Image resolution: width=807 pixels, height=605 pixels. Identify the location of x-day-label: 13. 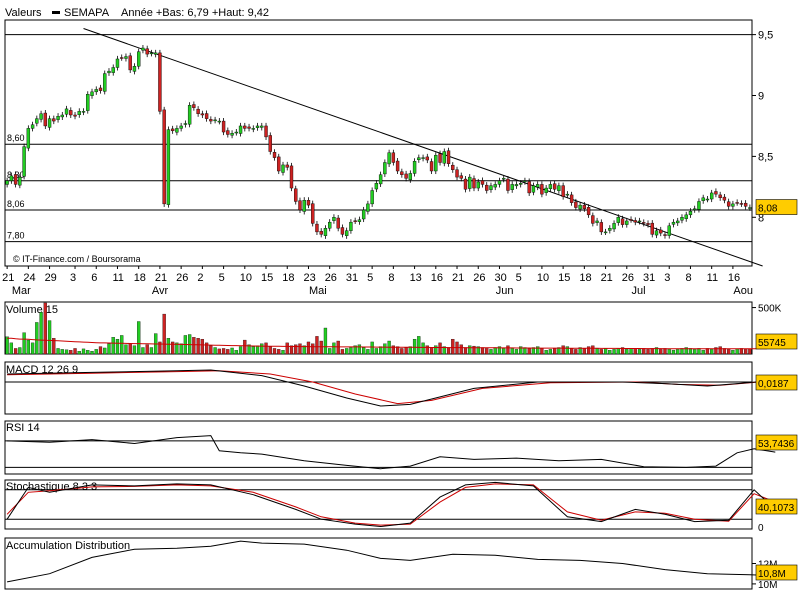
(416, 278).